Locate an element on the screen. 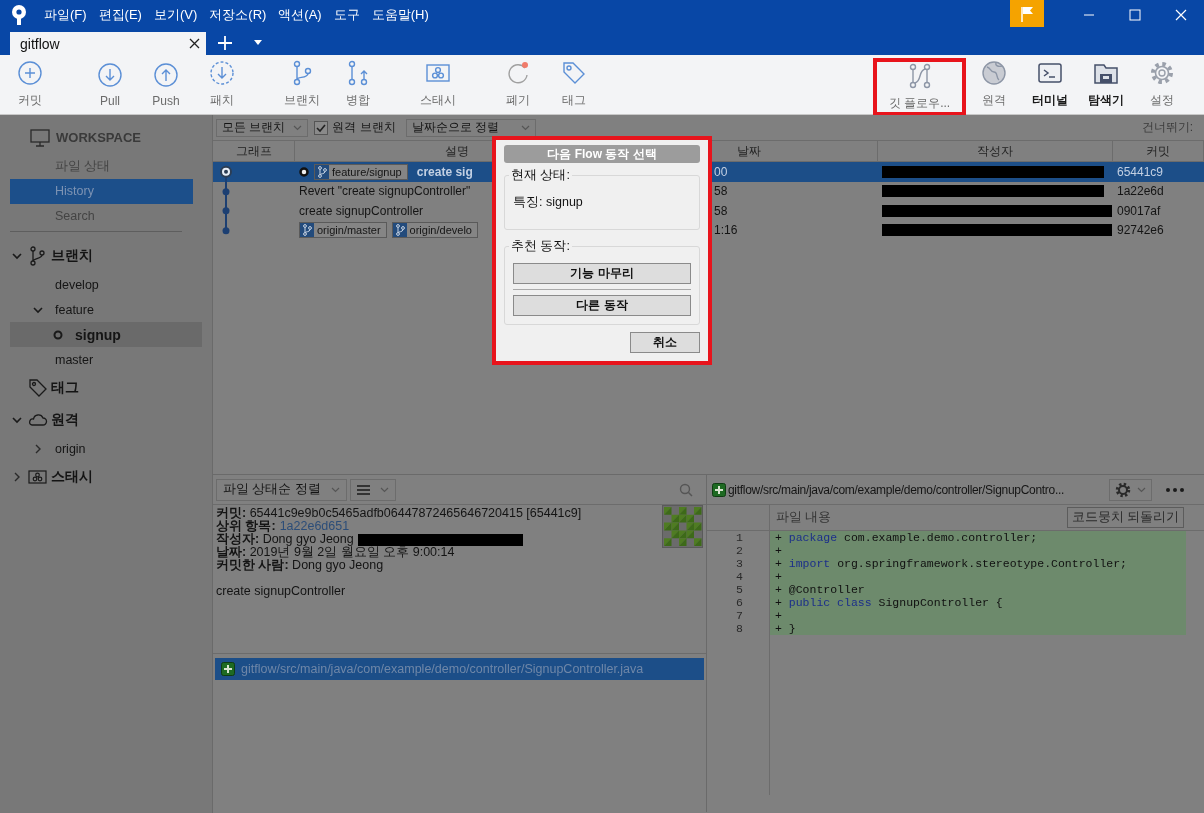  ref-badge: origin/master is located at coordinates (343, 230).